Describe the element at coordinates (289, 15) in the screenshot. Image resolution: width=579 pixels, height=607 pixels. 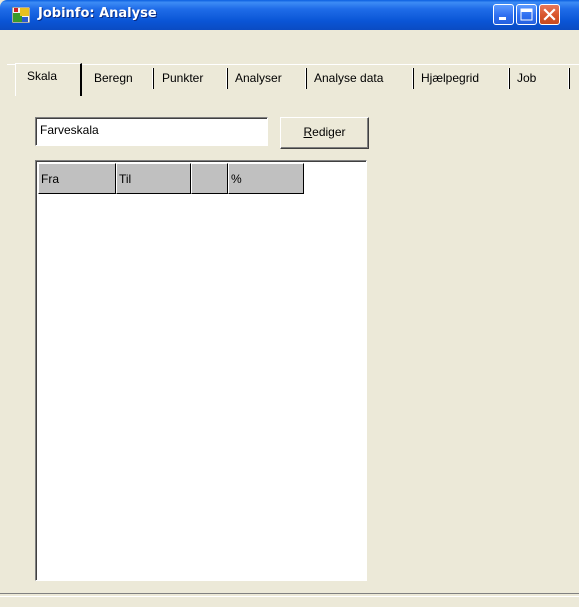
I see `title-bar: Jobinfo: Analyse` at that location.